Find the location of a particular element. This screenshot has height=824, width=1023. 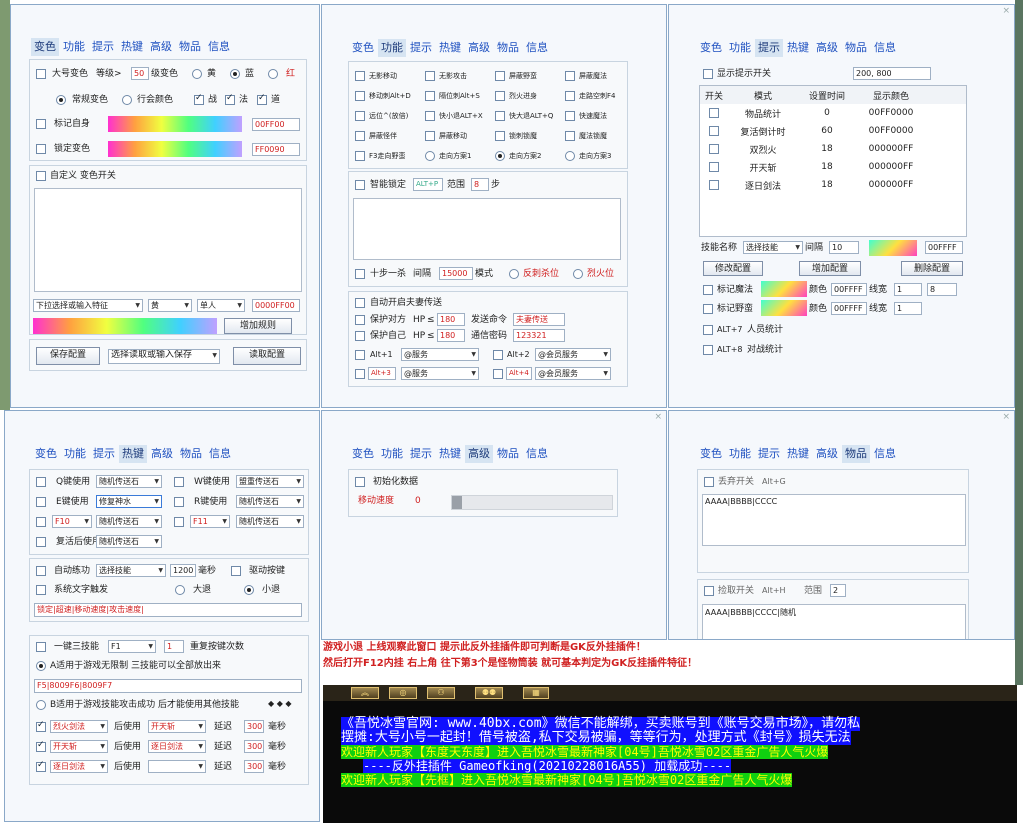

discard-list: AAAA|BBBB|CCCC is located at coordinates (834, 520).